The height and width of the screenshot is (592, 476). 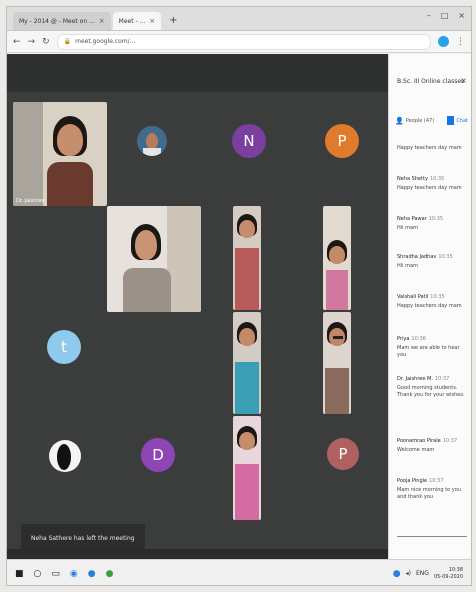 I want to click on panel-tabs: 👤 People (47) Chat, so click(x=431, y=120).